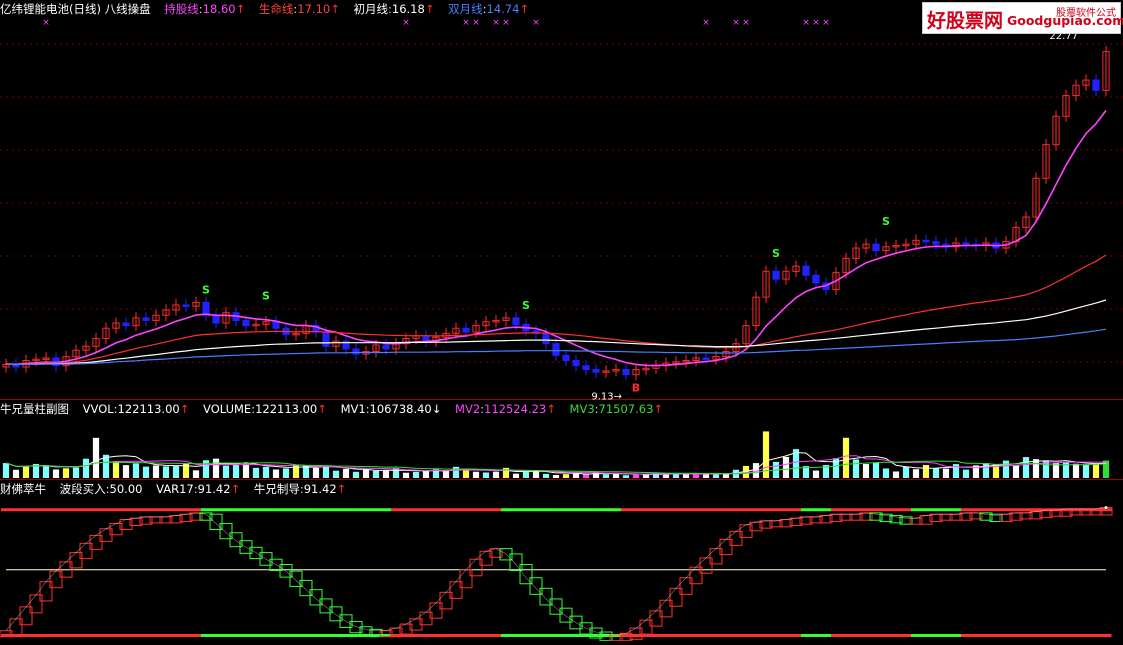 The width and height of the screenshot is (1123, 645). Describe the element at coordinates (536, 23) in the screenshot. I see `top-marker: ×` at that location.